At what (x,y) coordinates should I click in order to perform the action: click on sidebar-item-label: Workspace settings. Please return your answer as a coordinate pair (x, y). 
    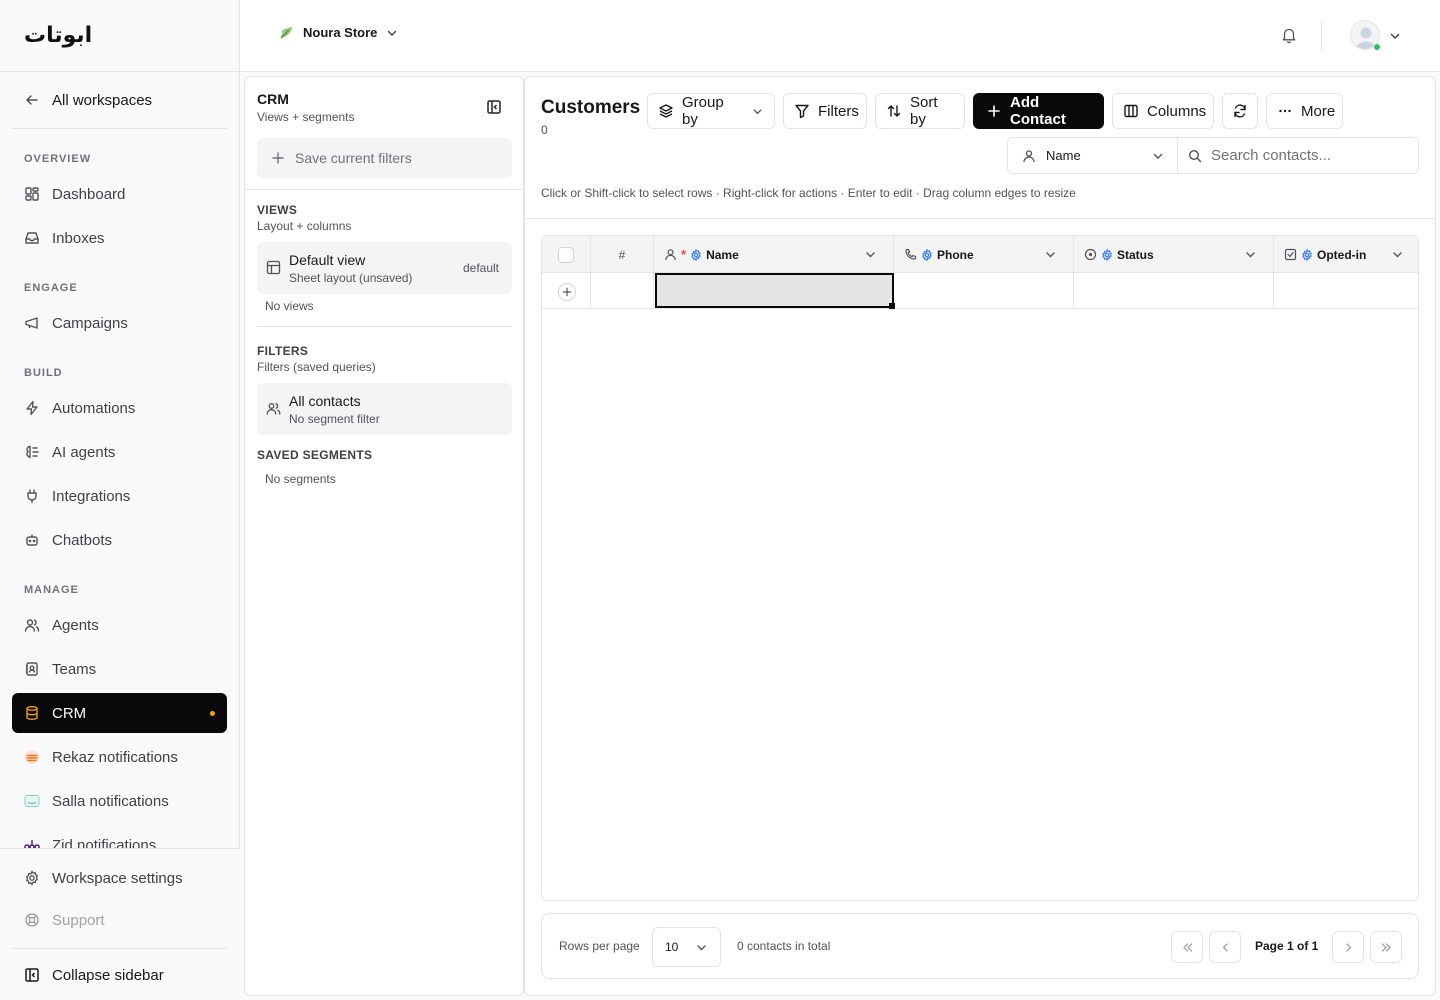
    Looking at the image, I should click on (117, 878).